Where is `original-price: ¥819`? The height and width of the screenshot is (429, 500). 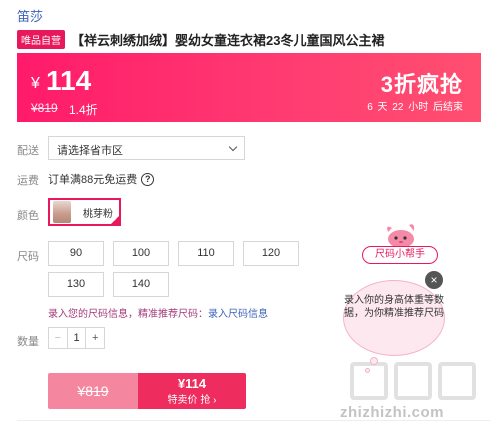
original-price: ¥819 is located at coordinates (44, 108).